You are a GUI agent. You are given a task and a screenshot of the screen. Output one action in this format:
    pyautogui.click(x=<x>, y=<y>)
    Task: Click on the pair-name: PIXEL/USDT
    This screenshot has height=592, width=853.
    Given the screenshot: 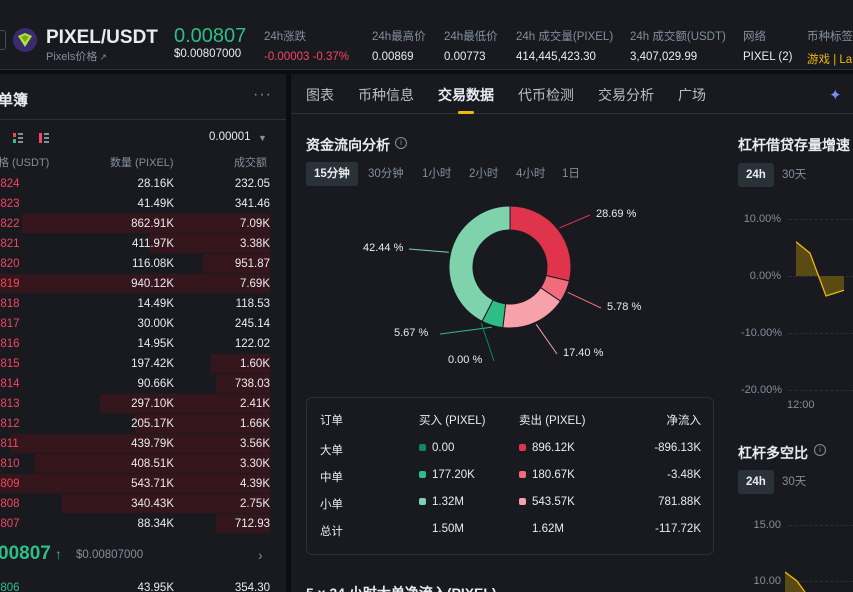 What is the action you would take?
    pyautogui.click(x=102, y=38)
    